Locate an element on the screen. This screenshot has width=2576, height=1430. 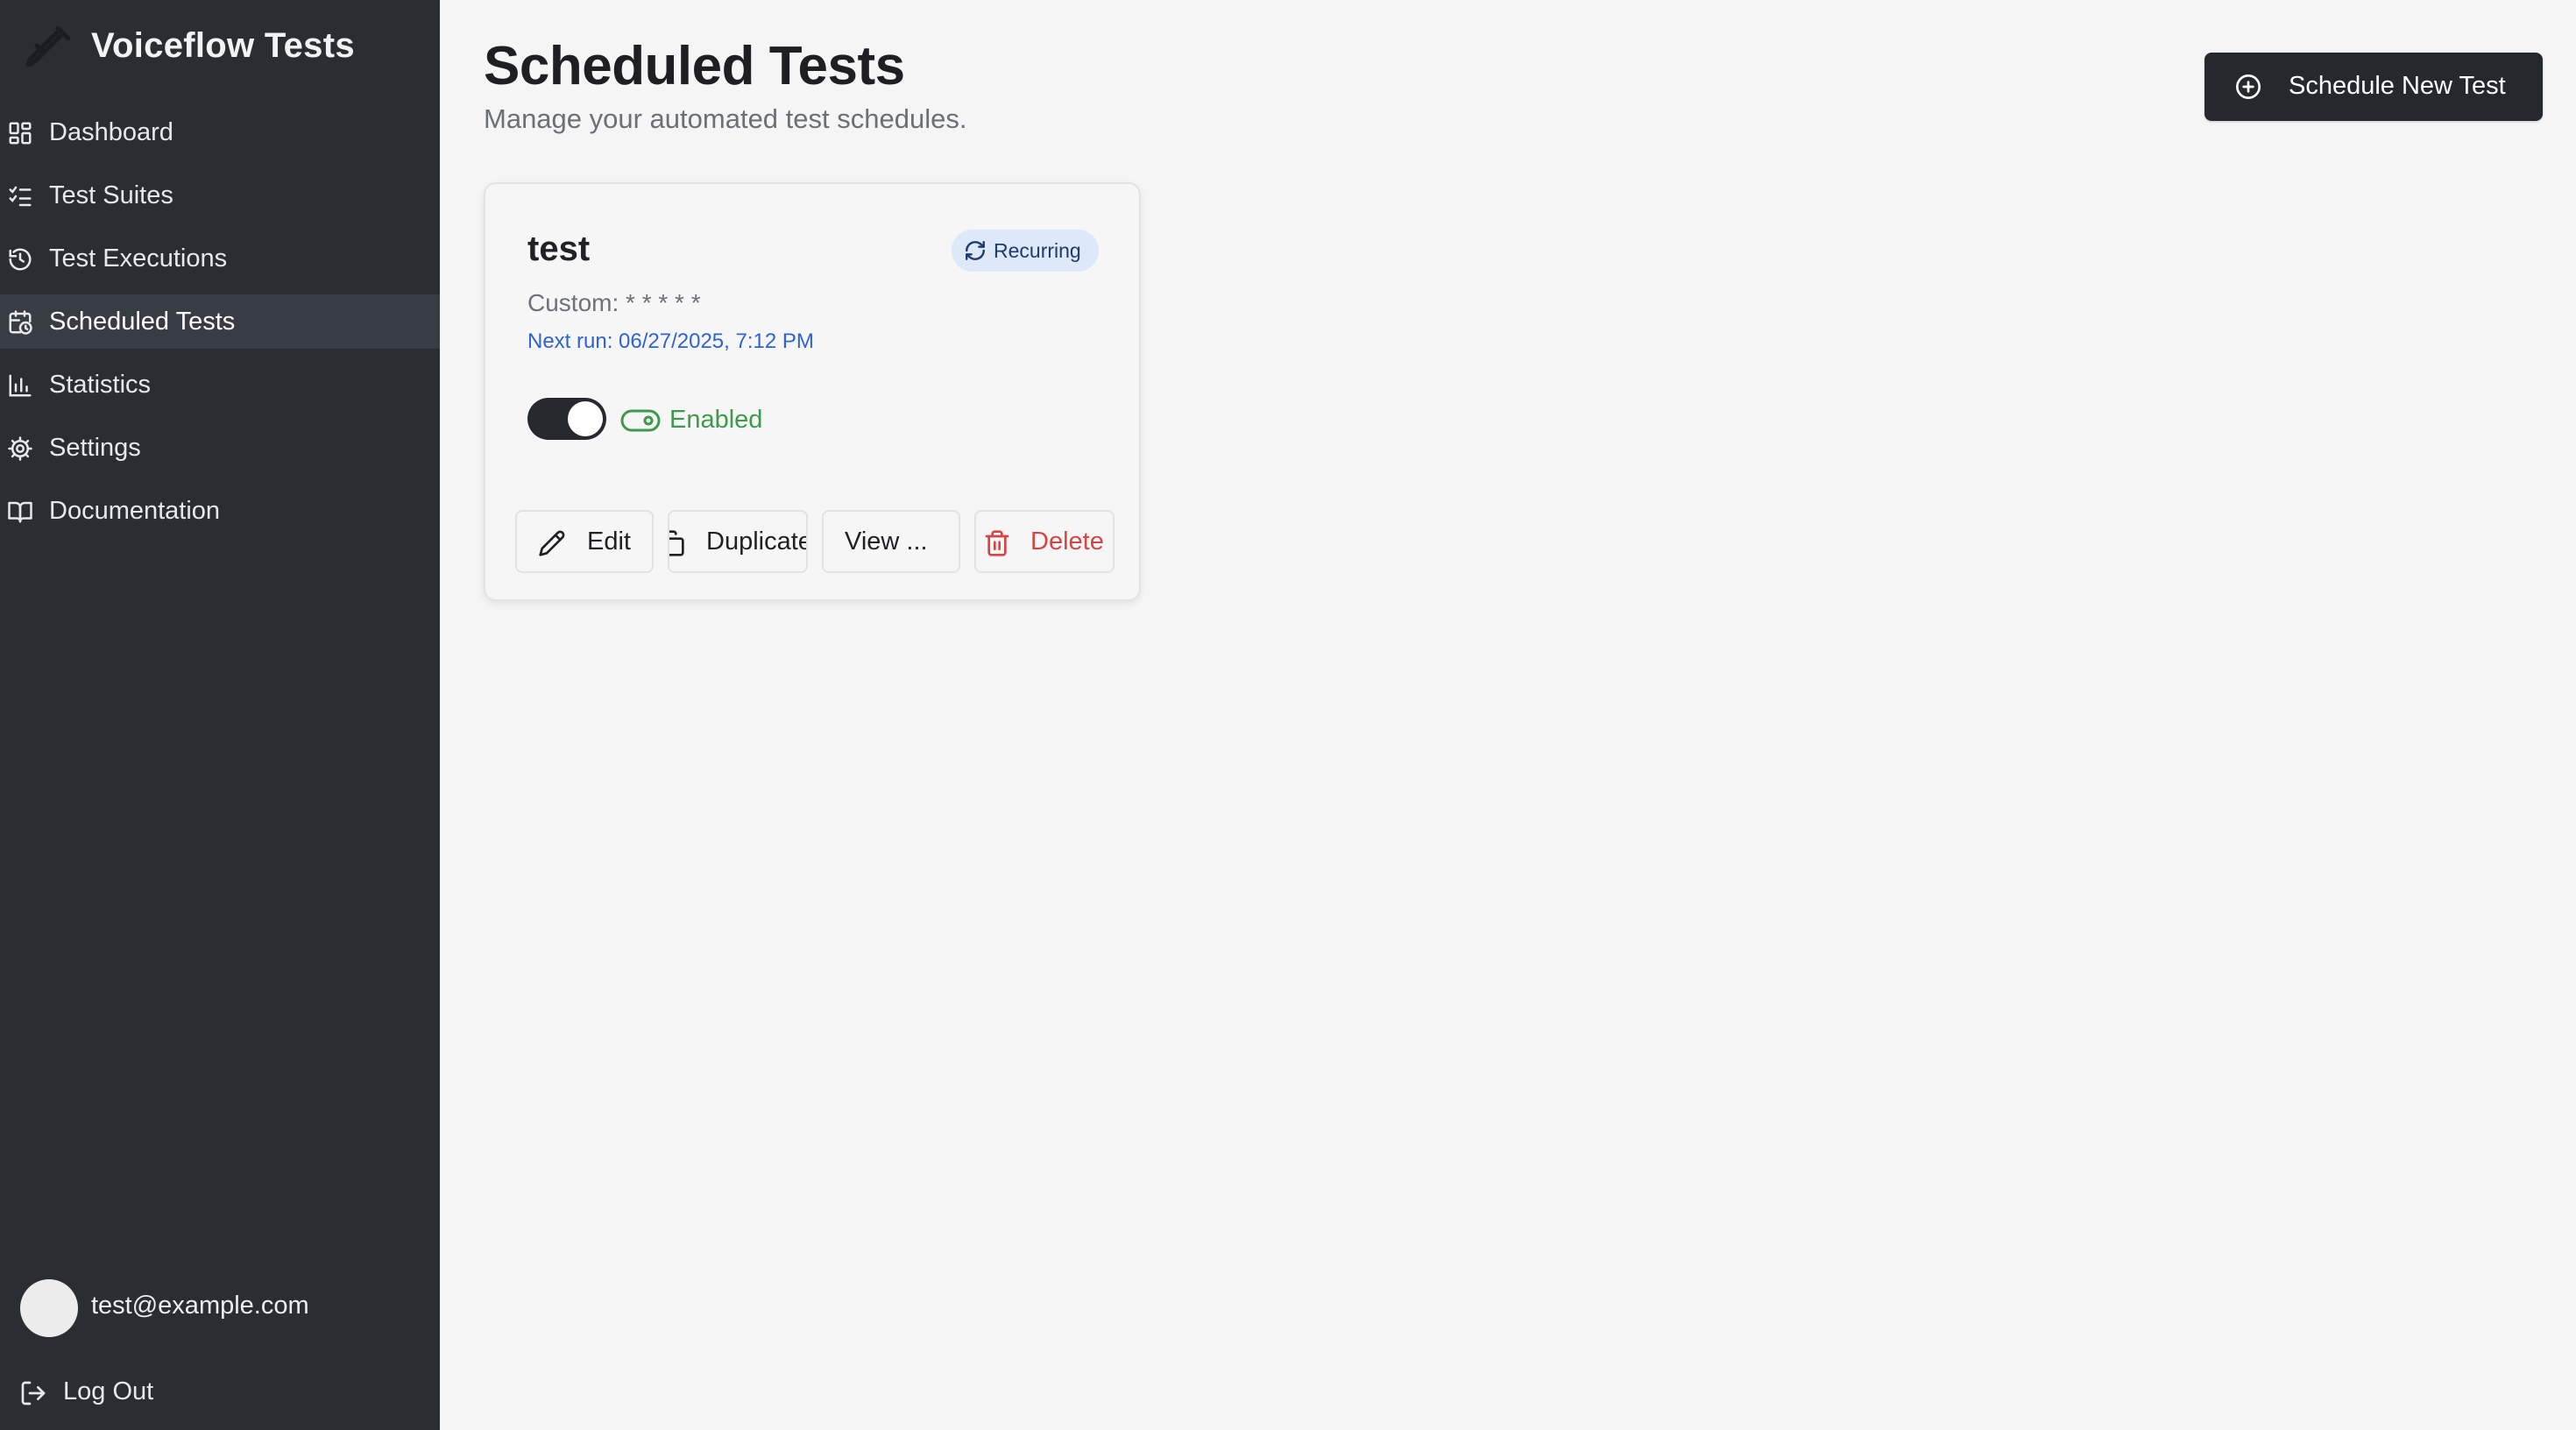
sidebar-item-statistics: Statistics is located at coordinates (220, 385).